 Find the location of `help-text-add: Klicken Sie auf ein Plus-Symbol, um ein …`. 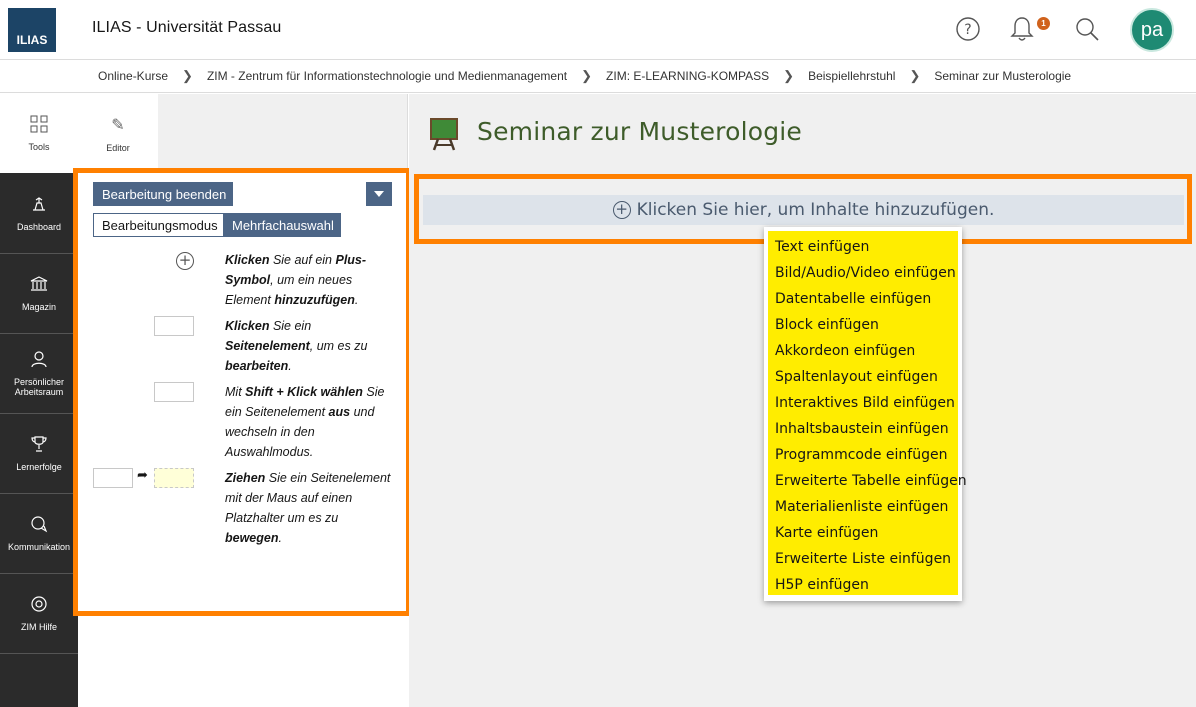

help-text-add: Klicken Sie auf ein Plus-Symbol, um ein … is located at coordinates (296, 280).